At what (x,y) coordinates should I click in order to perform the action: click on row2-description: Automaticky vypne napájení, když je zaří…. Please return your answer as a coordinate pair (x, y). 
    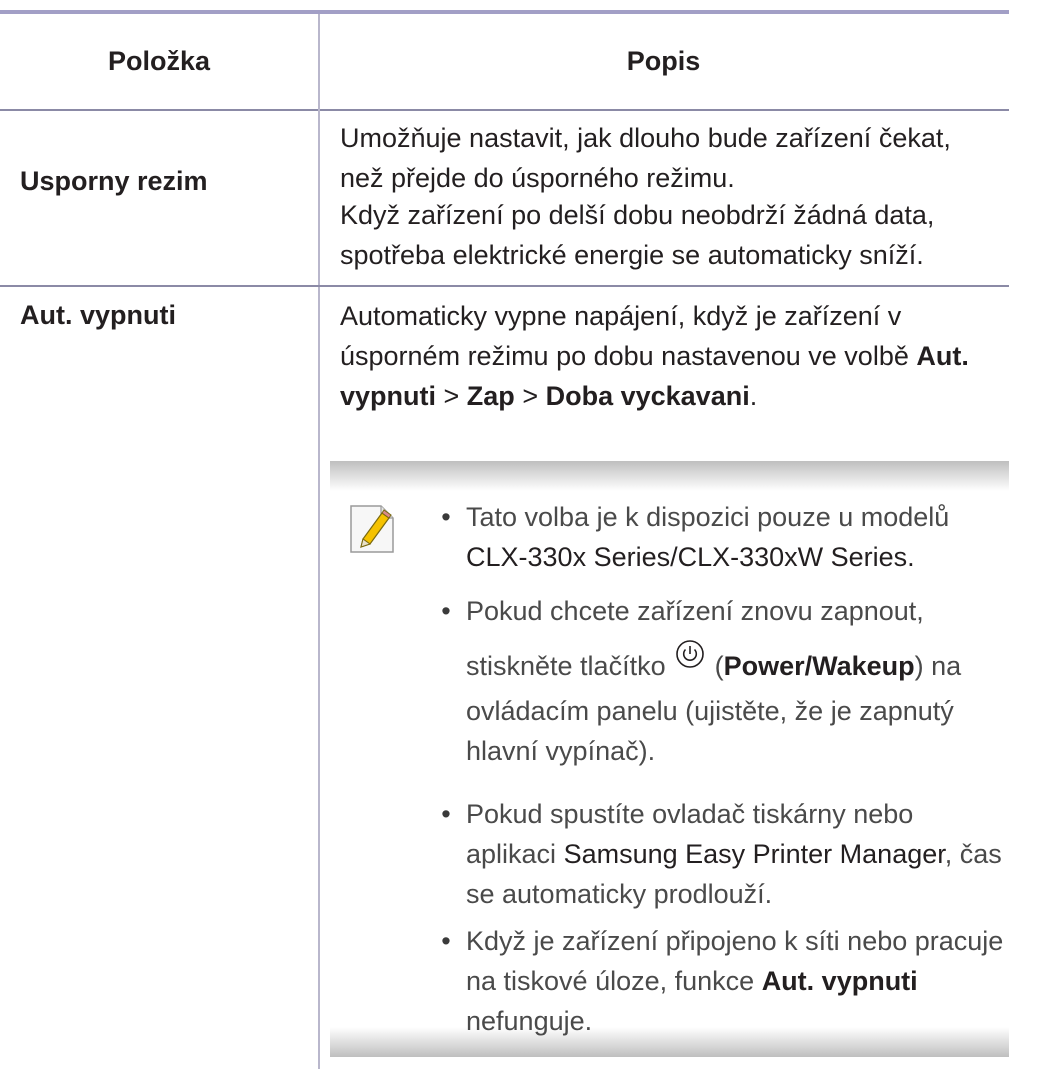
    Looking at the image, I should click on (670, 356).